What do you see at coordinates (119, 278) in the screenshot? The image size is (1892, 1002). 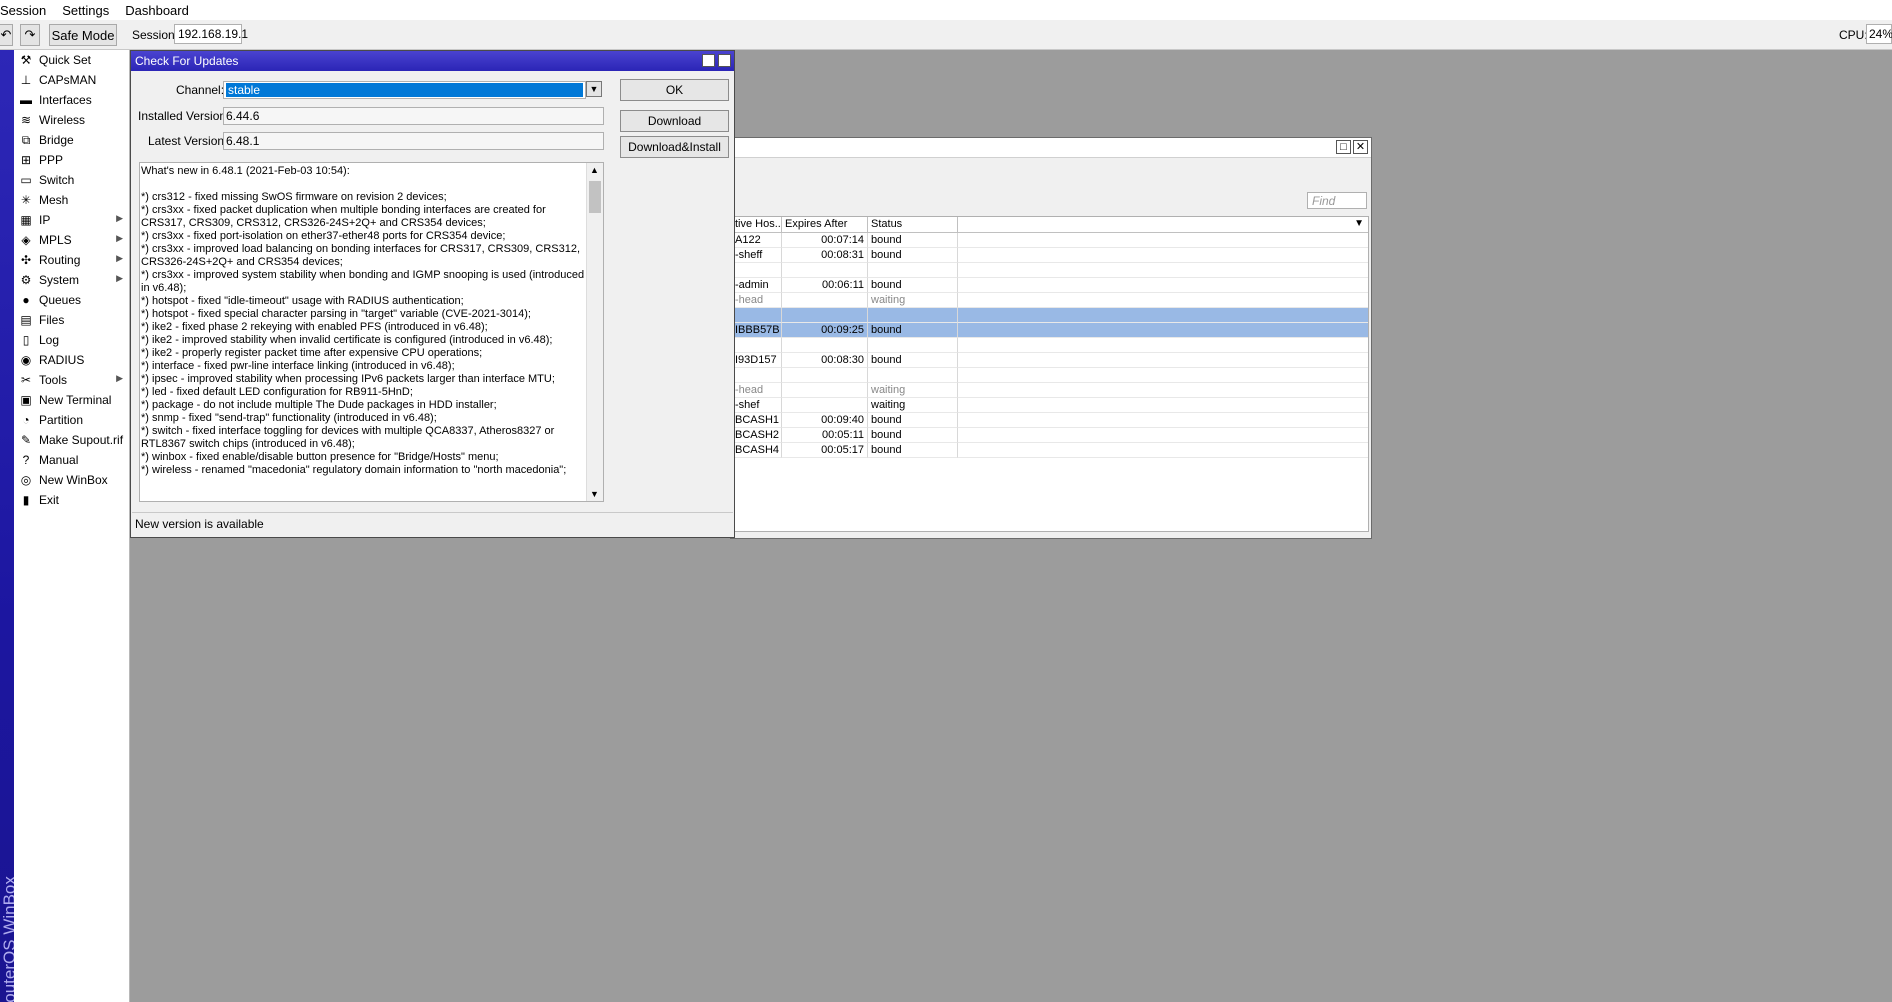 I see `submenu-arrow-icon: ▶` at bounding box center [119, 278].